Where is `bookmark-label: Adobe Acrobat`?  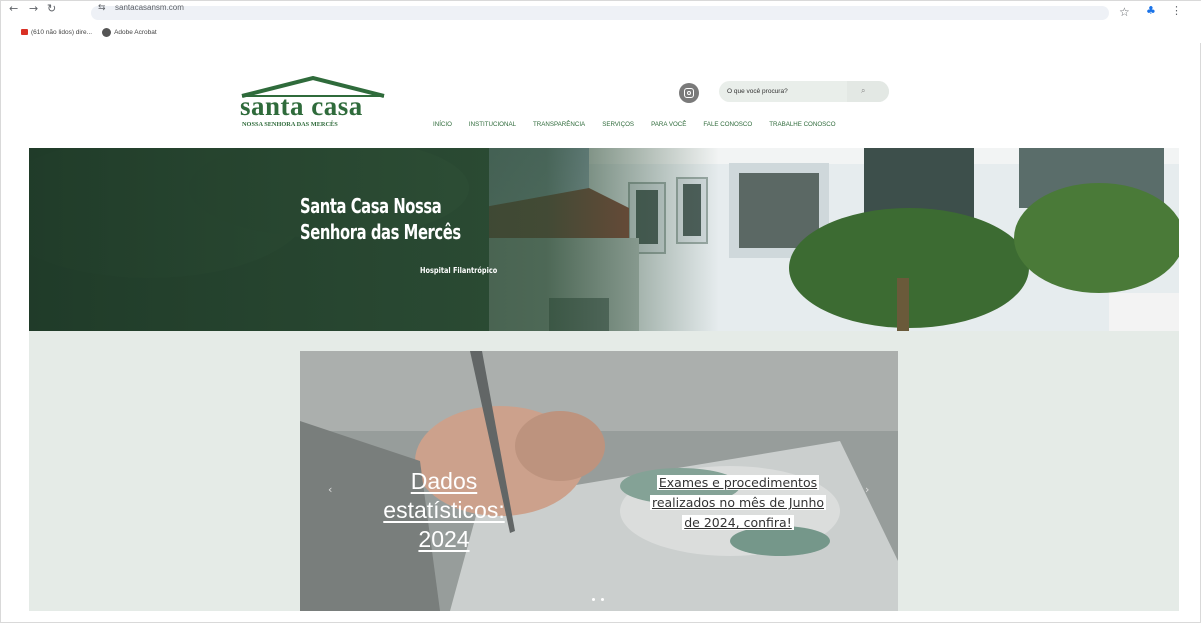 bookmark-label: Adobe Acrobat is located at coordinates (135, 32).